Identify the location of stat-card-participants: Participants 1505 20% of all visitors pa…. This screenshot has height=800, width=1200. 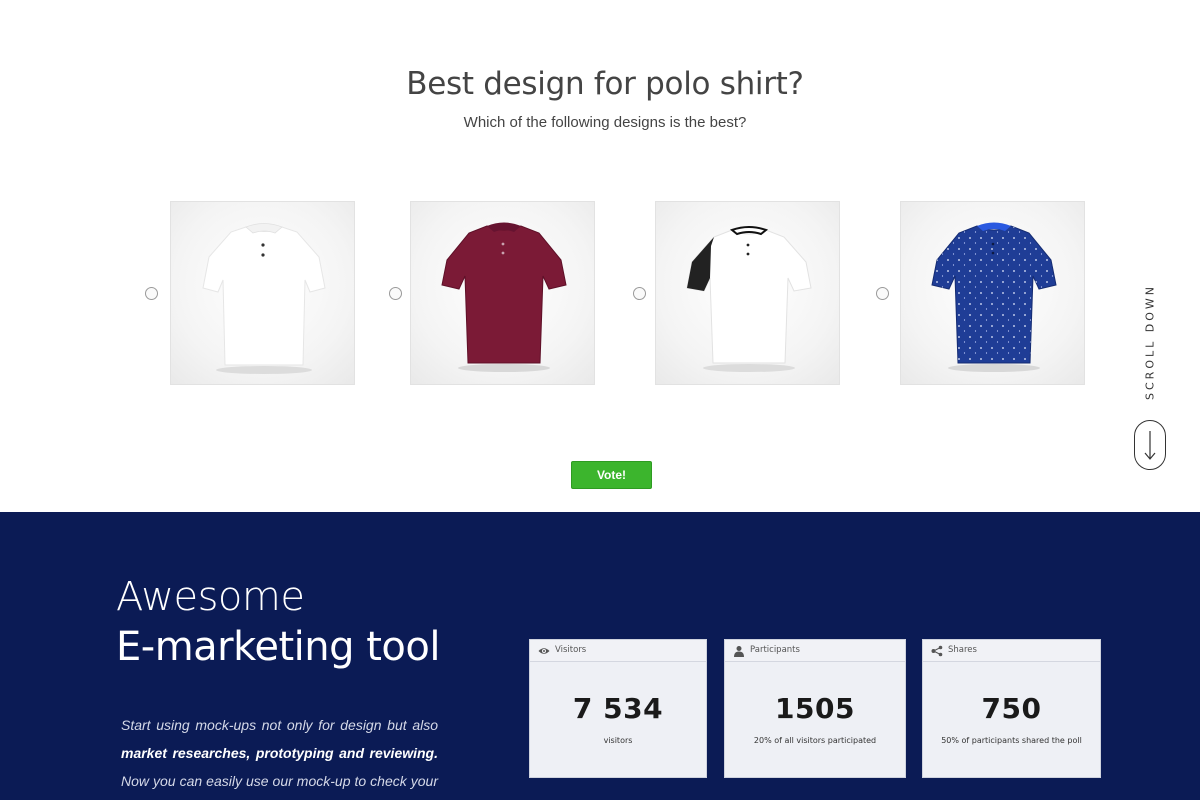
(815, 708).